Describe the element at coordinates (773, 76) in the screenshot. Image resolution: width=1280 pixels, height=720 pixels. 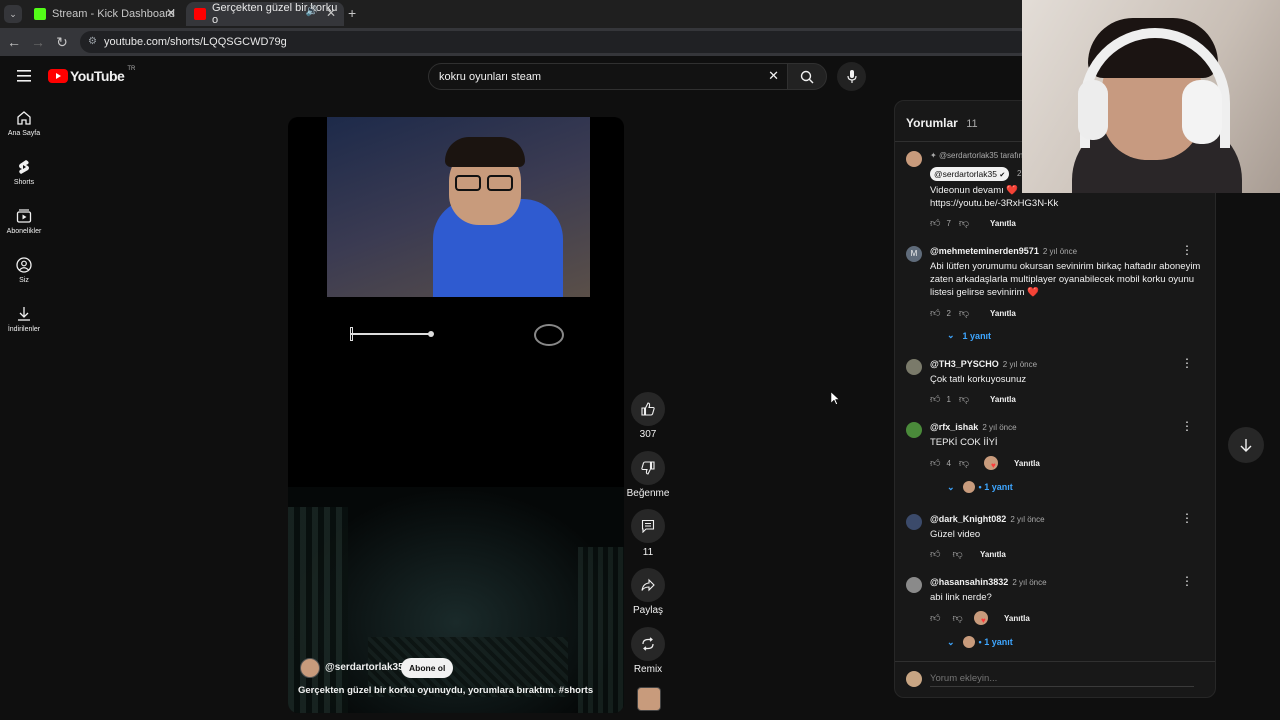
I see `clear-search-icon: ✕` at that location.